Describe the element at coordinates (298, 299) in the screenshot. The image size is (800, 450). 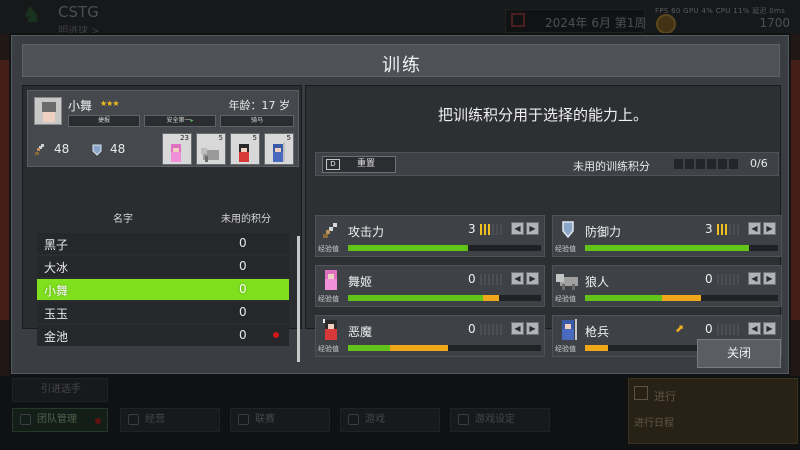
I see `list-scrollbar` at that location.